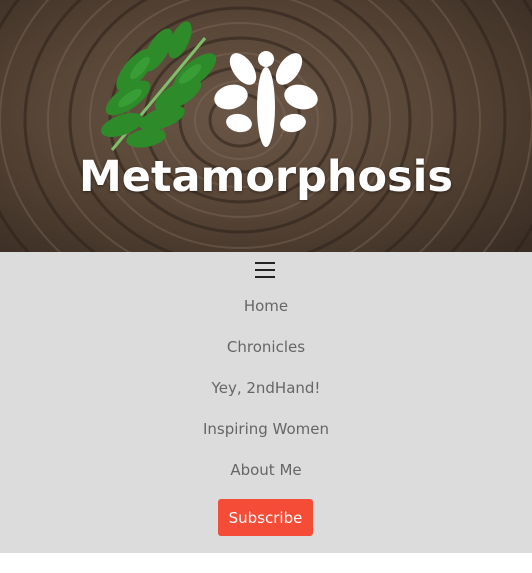  What do you see at coordinates (266, 388) in the screenshot?
I see `nav-link-second-hand: Yey, 2ndHand!` at bounding box center [266, 388].